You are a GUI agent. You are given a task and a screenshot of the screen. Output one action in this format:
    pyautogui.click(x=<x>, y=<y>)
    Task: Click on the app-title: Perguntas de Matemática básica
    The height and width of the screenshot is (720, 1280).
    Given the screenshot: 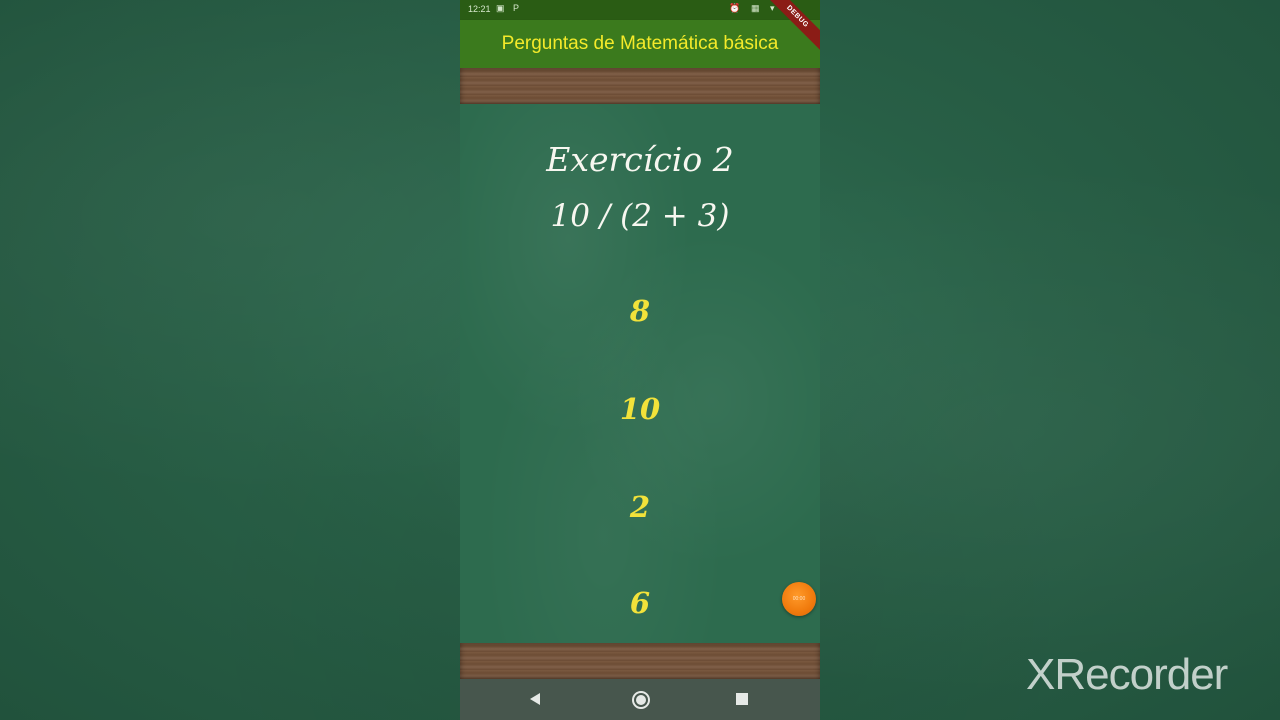 What is the action you would take?
    pyautogui.click(x=640, y=43)
    